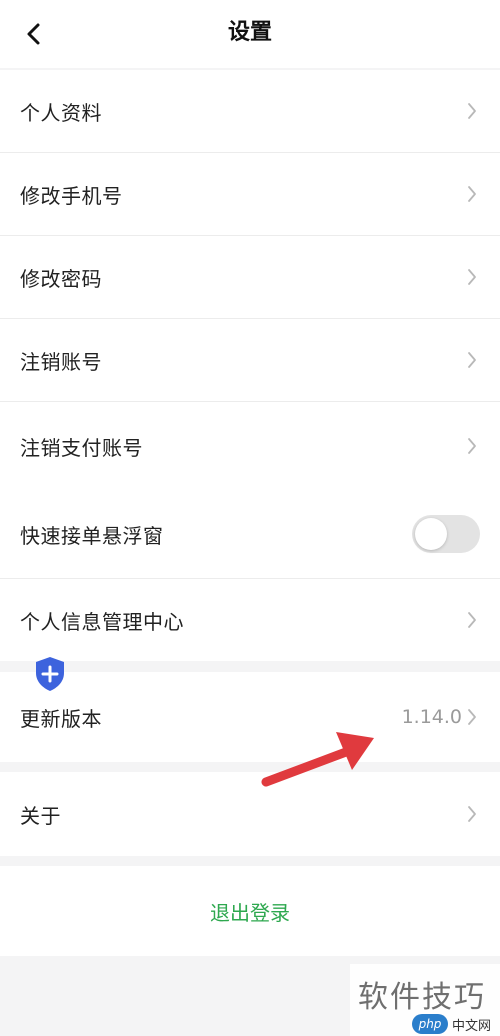 Image resolution: width=500 pixels, height=1036 pixels. I want to click on settings-item-profile: 个人资料, so click(250, 111).